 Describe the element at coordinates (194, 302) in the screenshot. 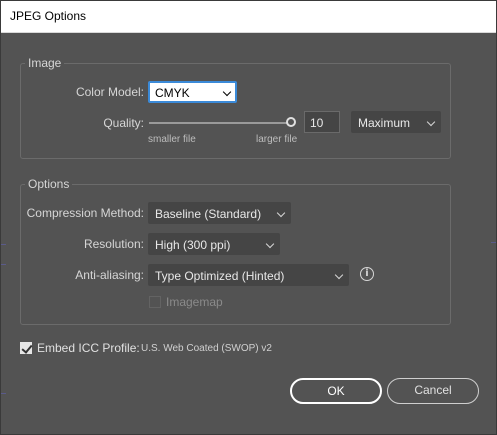

I see `imagemap-label: Imagemap` at that location.